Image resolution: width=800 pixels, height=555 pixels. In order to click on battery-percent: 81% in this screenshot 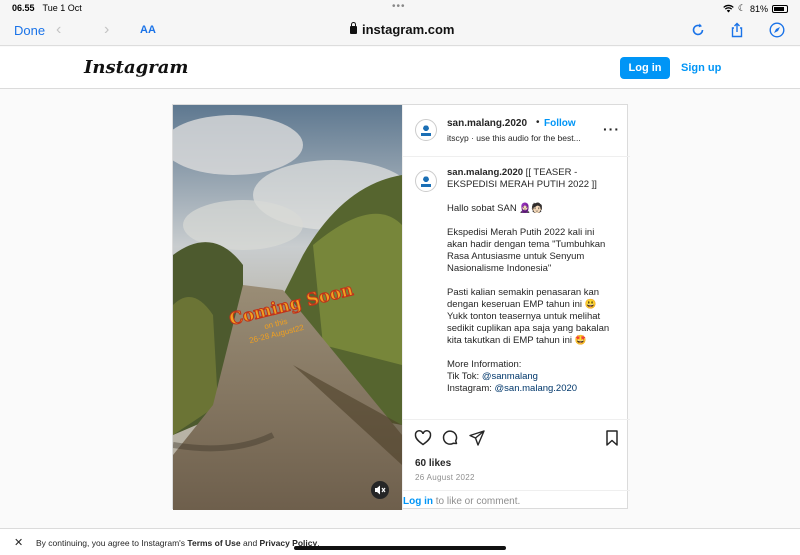, I will do `click(758, 8)`.